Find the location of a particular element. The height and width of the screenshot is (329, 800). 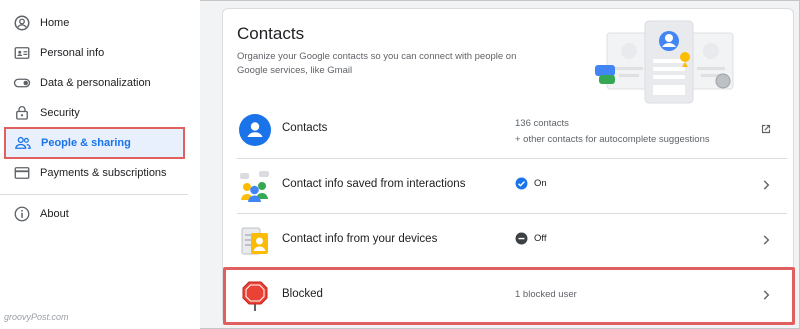

contacts-person-icon is located at coordinates (255, 130).